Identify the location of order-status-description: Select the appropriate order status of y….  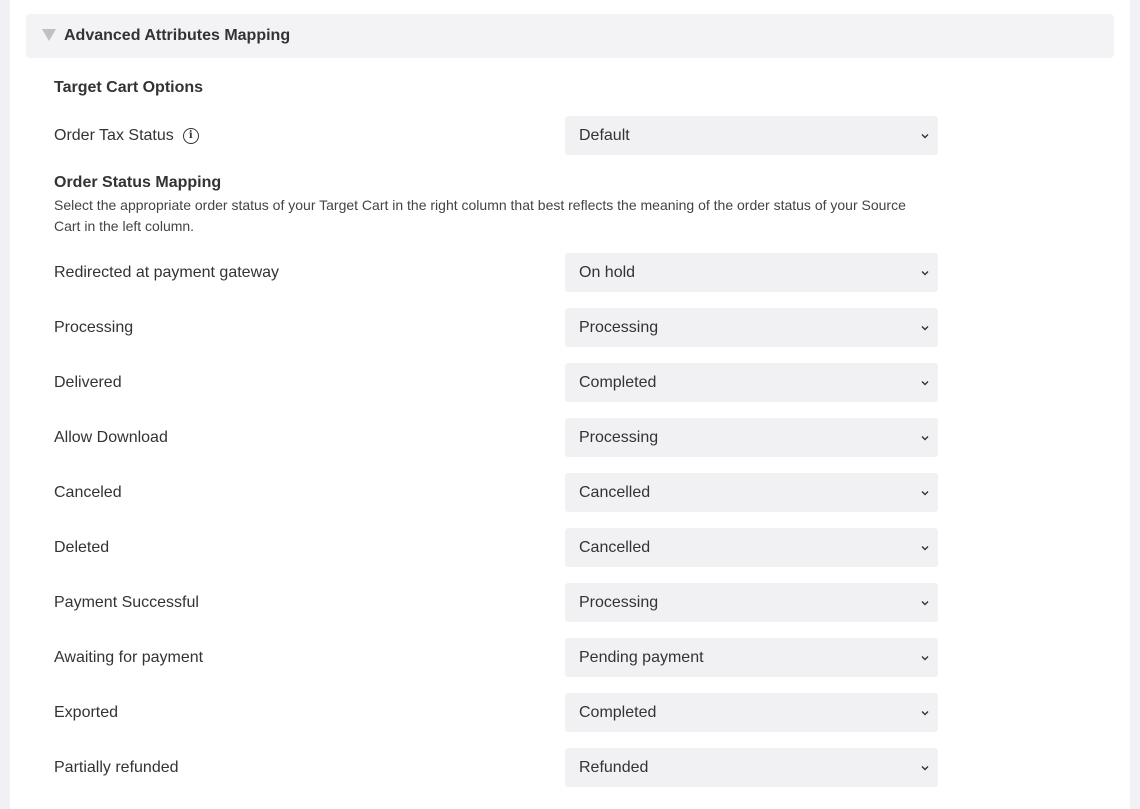
(480, 215).